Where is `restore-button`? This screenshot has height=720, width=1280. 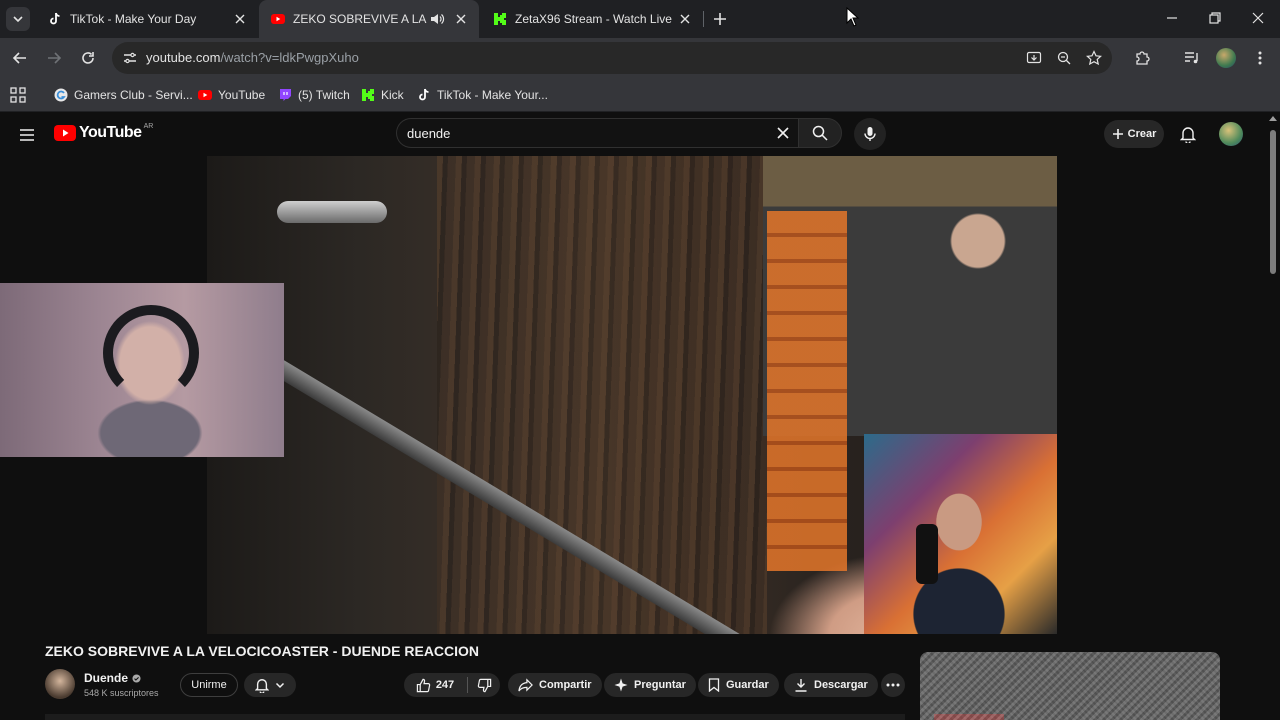
restore-button is located at coordinates (1215, 18).